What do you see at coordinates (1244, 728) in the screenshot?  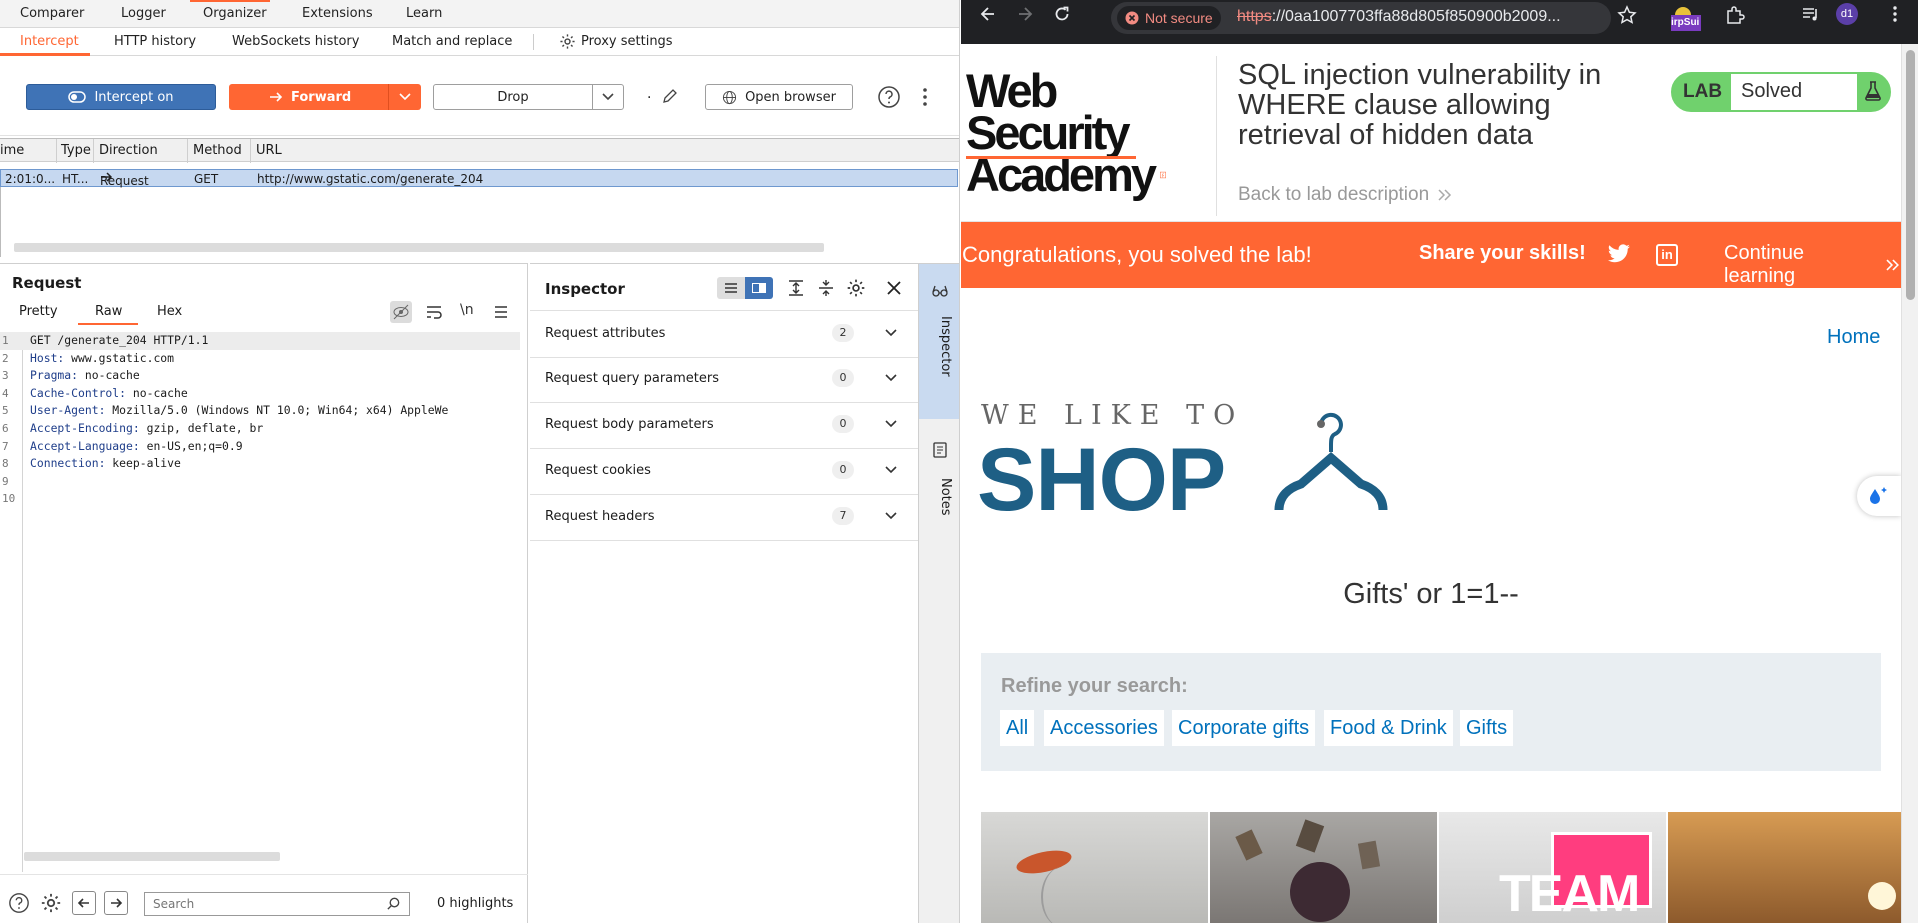 I see `category-corporate-gifts: Corporate gifts` at bounding box center [1244, 728].